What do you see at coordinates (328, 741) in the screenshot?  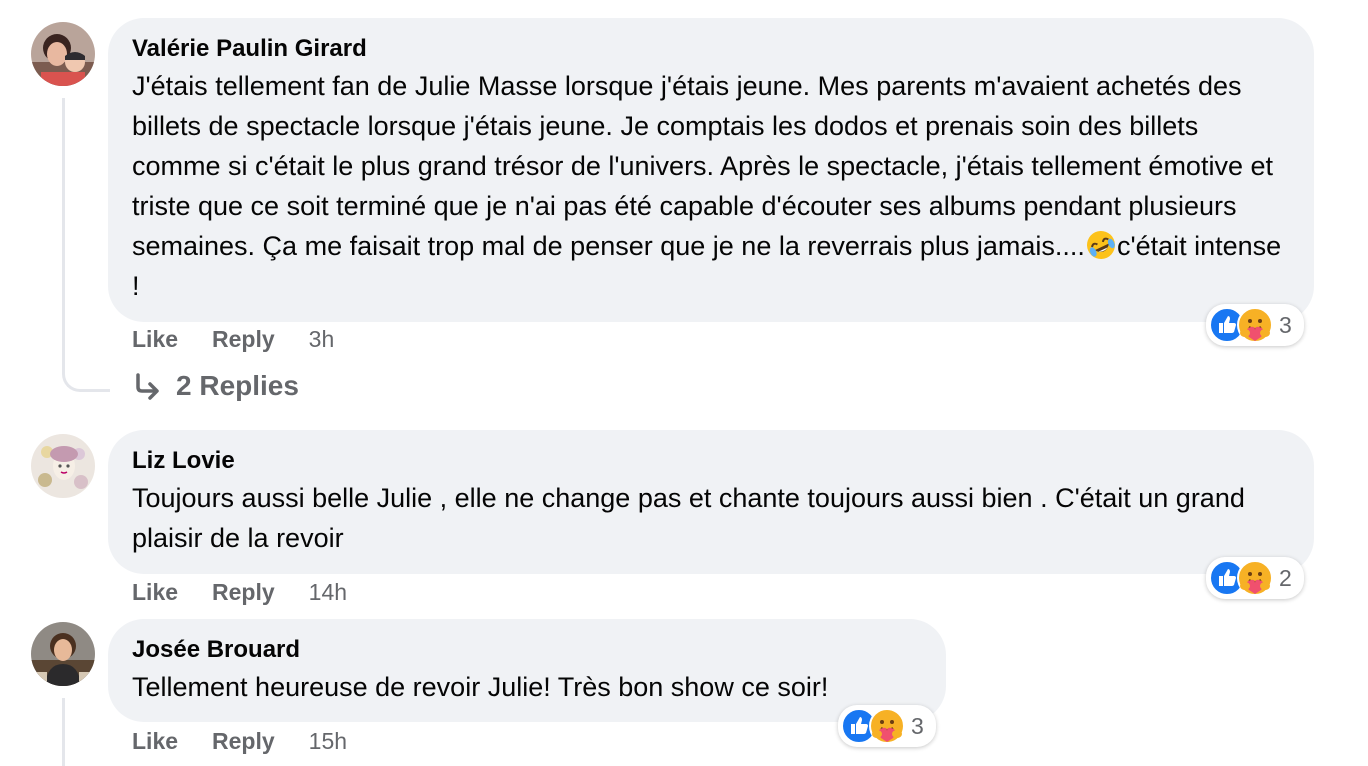 I see `comment-timestamp: 15h` at bounding box center [328, 741].